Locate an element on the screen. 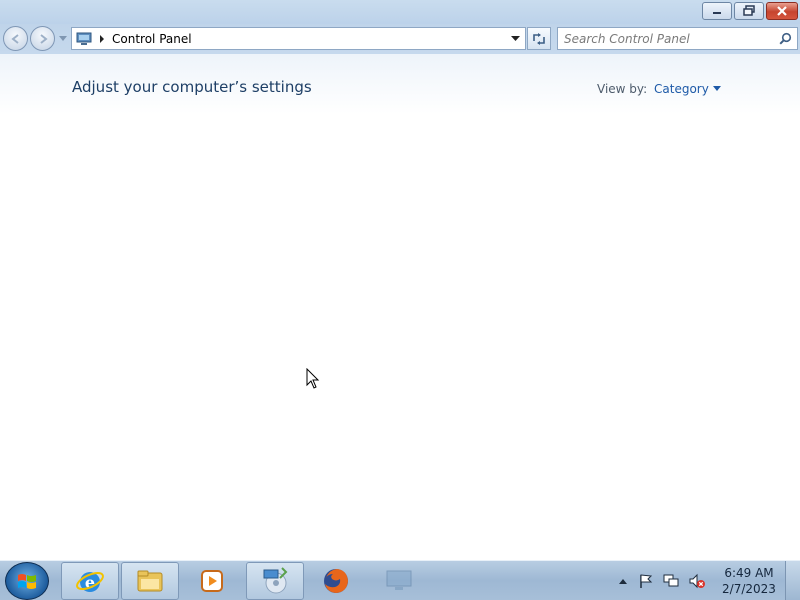  taskbar: e 6:49 AM 2/7/2023 is located at coordinates (400, 580).